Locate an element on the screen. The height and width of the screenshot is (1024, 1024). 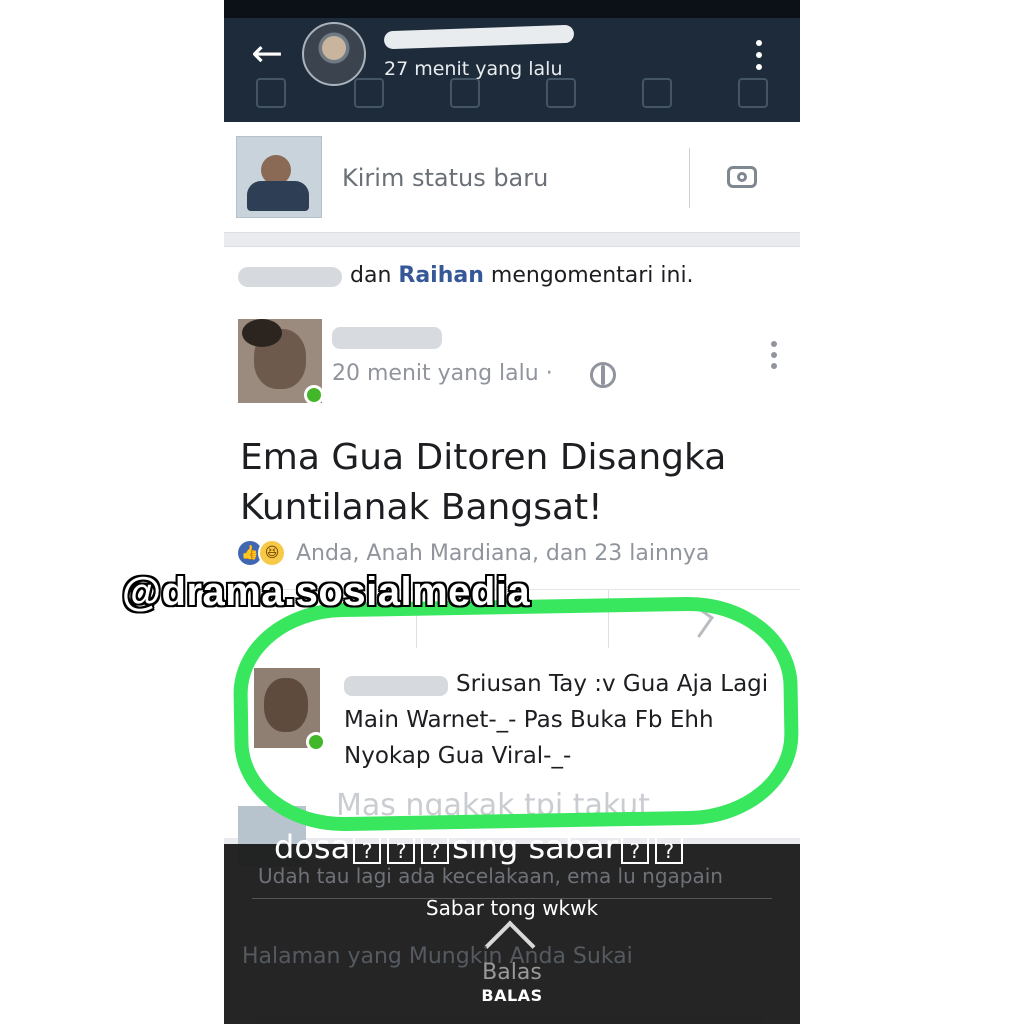
post-time: 20 menit yang lalu · is located at coordinates (442, 373).